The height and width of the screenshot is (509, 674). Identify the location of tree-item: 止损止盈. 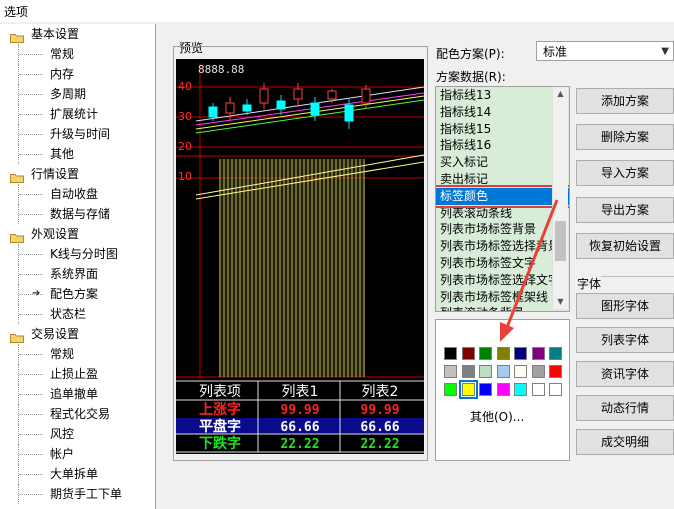
(77, 374).